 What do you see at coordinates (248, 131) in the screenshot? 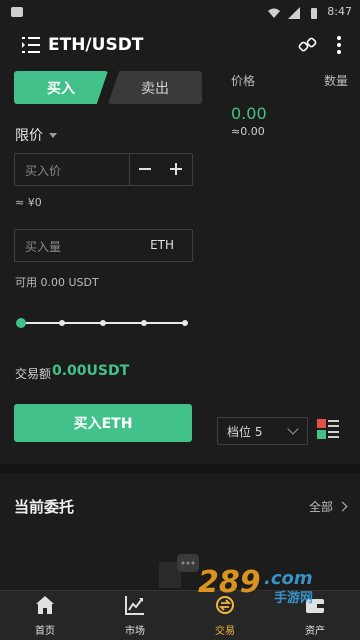
I see `last-price-approx: ≈0.00` at bounding box center [248, 131].